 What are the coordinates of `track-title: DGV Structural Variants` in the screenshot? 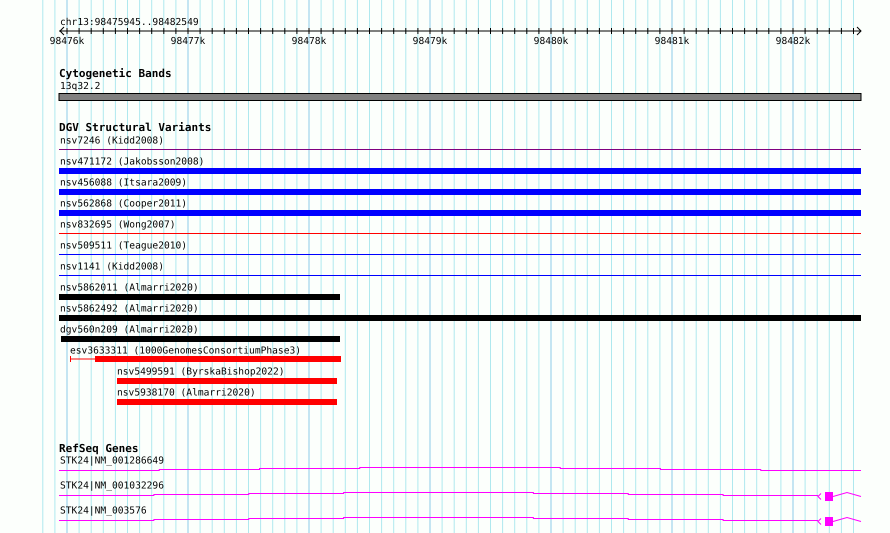 It's located at (135, 127).